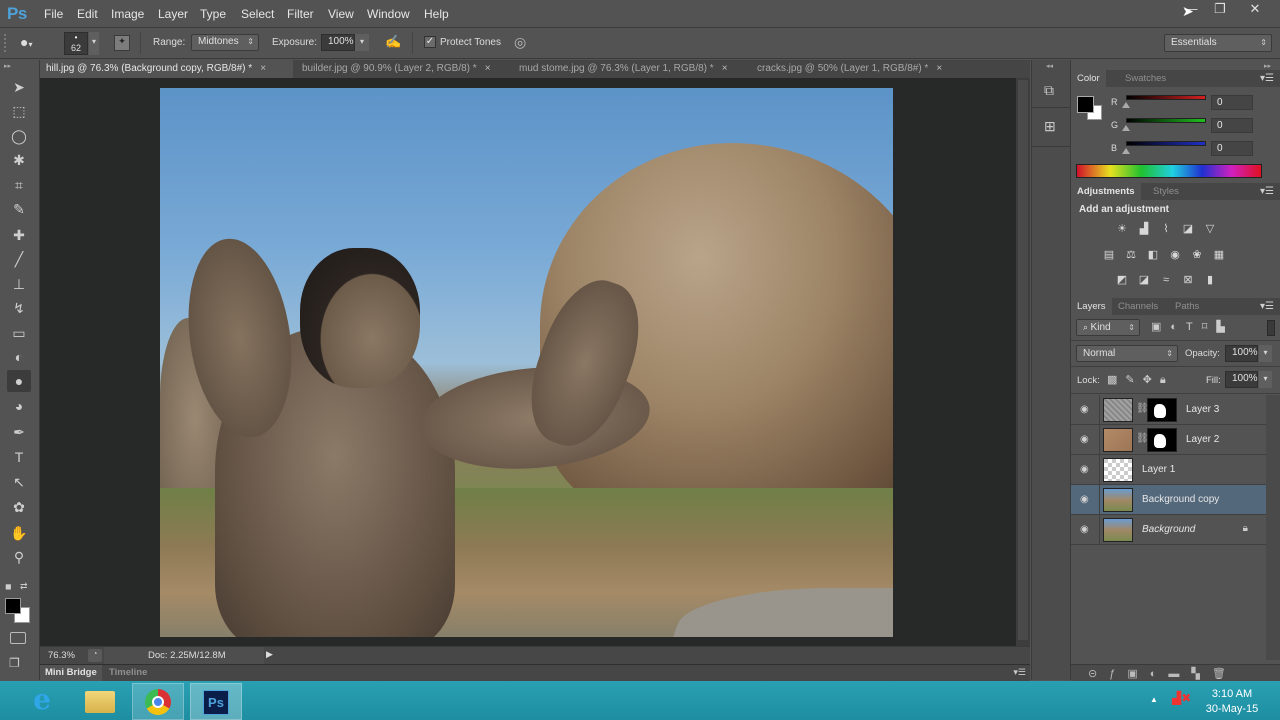 Image resolution: width=1280 pixels, height=720 pixels. I want to click on show-hidden-icons: ▲, so click(1154, 699).